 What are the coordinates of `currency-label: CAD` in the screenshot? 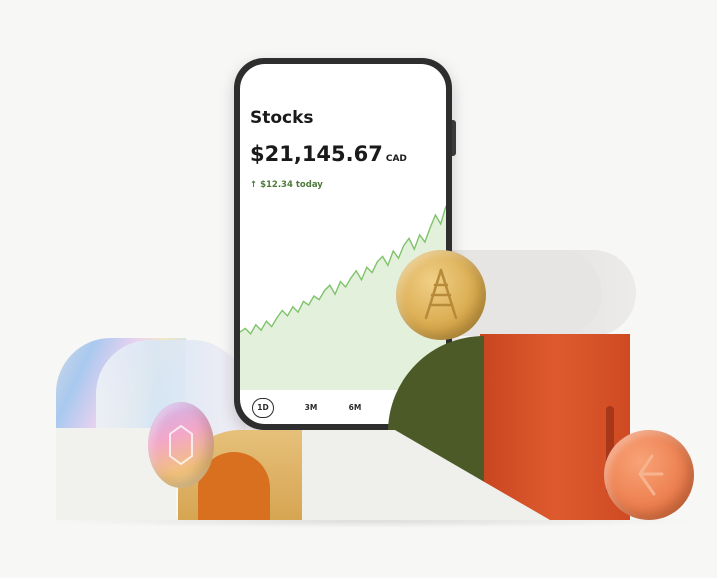 It's located at (396, 159).